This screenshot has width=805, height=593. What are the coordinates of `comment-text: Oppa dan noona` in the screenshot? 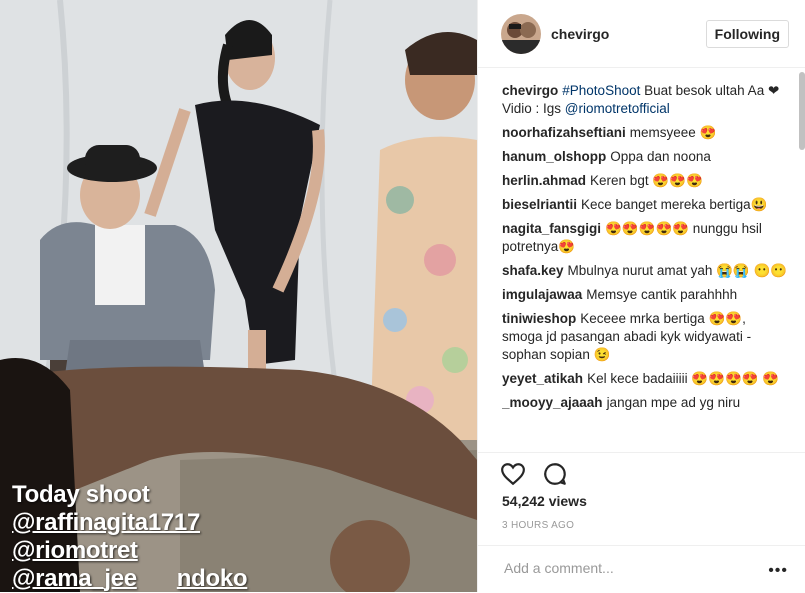 It's located at (660, 156).